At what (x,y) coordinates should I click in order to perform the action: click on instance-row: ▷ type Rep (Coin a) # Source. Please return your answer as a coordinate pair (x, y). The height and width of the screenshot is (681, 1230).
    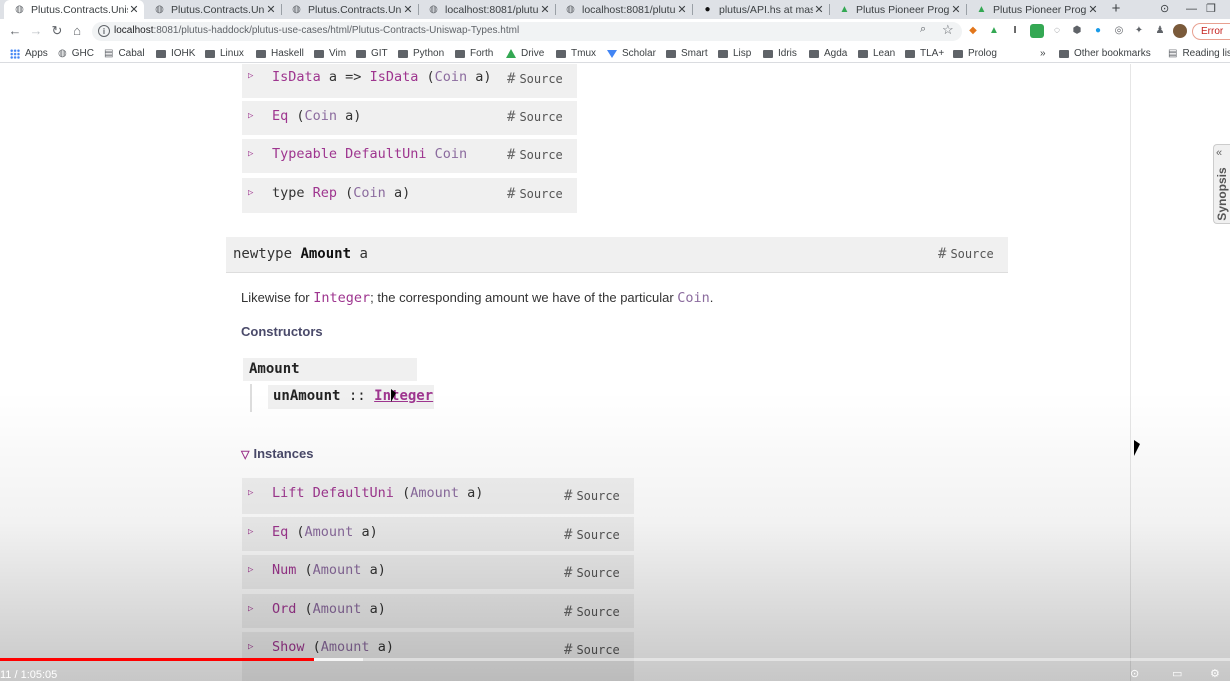
    Looking at the image, I should click on (409, 195).